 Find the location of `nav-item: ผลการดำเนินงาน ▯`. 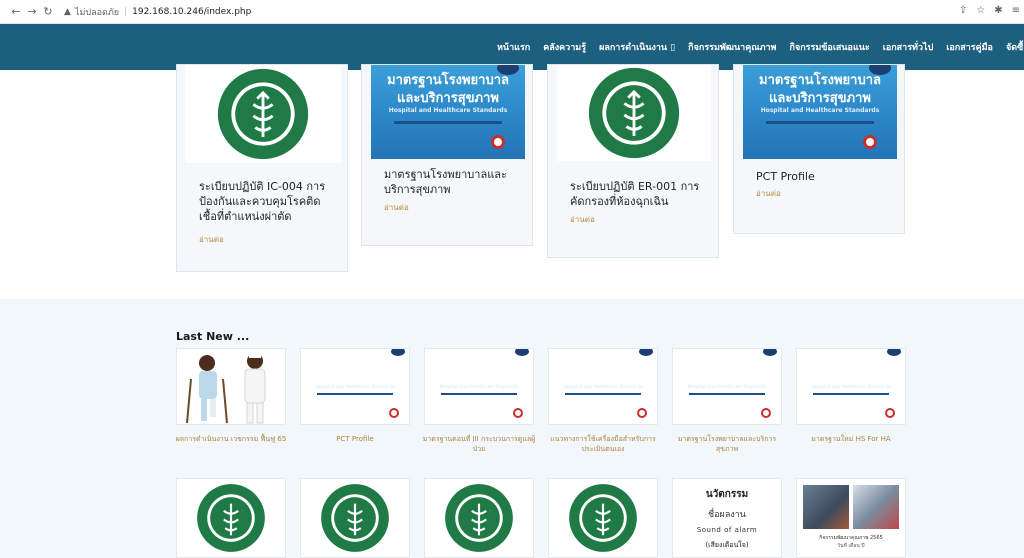

nav-item: ผลการดำเนินงาน ▯ is located at coordinates (637, 47).